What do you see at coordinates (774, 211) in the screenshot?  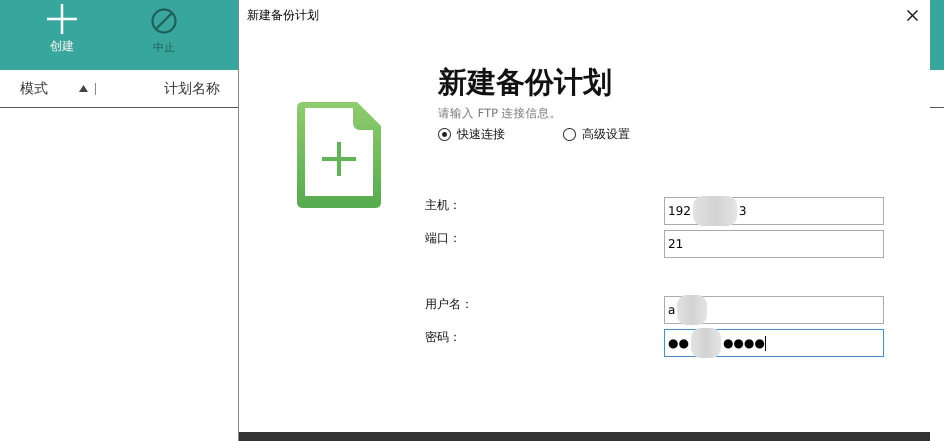 I see `input-field: 192 3` at bounding box center [774, 211].